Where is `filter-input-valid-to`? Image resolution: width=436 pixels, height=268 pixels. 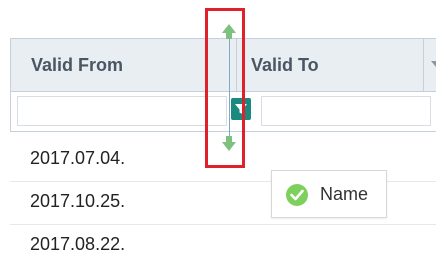
filter-input-valid-to is located at coordinates (346, 111).